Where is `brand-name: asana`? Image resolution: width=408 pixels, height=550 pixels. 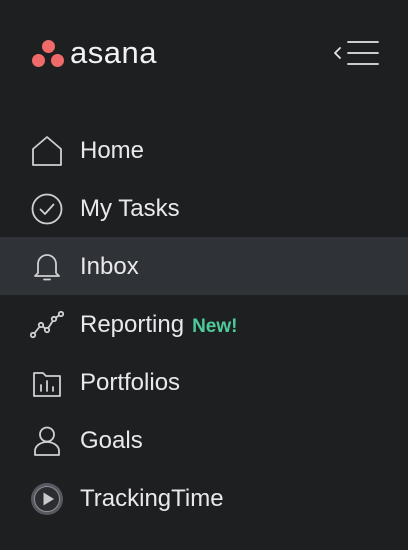
brand-name: asana is located at coordinates (113, 52).